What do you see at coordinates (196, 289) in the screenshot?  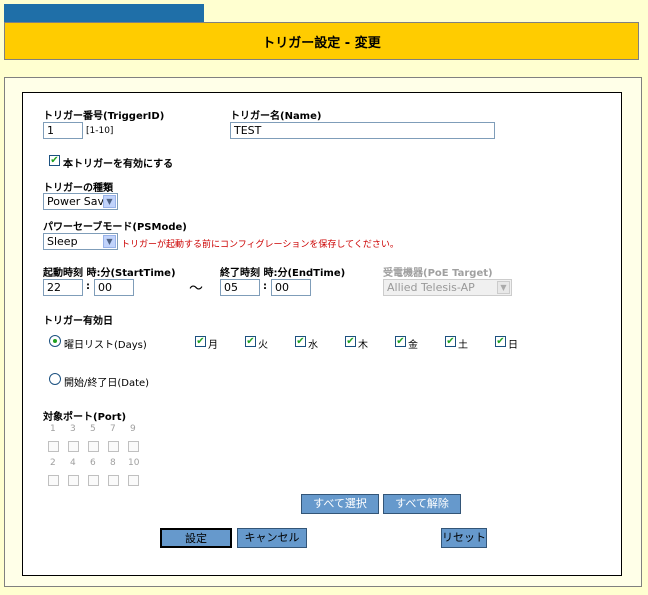 I see `time-range-tilde: 〜` at bounding box center [196, 289].